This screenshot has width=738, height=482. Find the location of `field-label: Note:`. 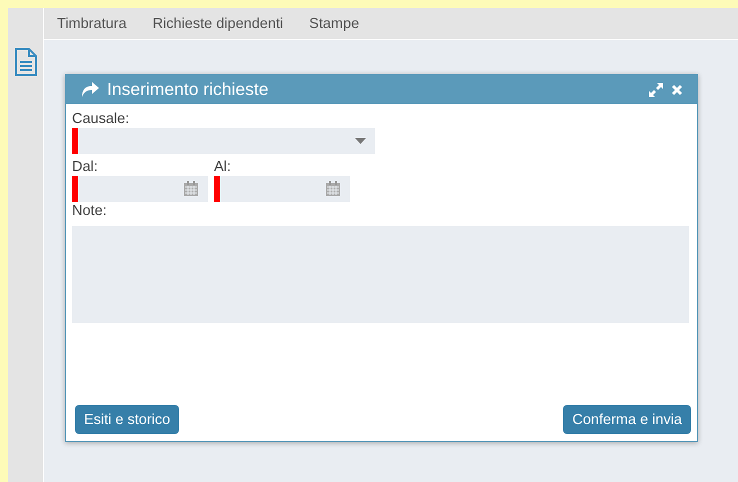

field-label: Note: is located at coordinates (90, 211).